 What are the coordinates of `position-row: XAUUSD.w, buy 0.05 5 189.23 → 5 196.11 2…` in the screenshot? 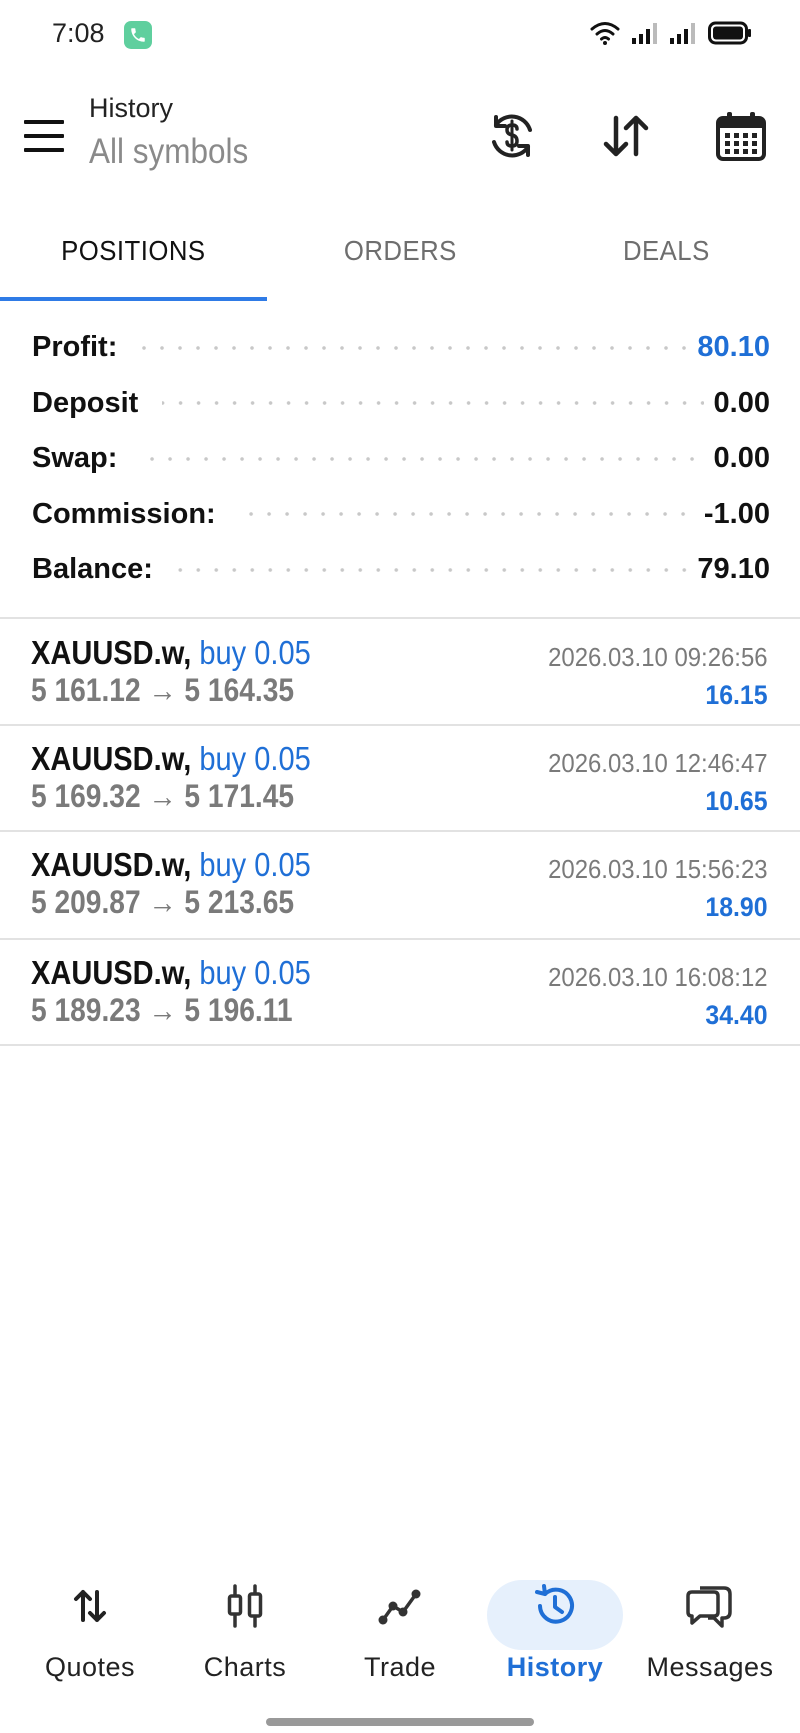 It's located at (400, 992).